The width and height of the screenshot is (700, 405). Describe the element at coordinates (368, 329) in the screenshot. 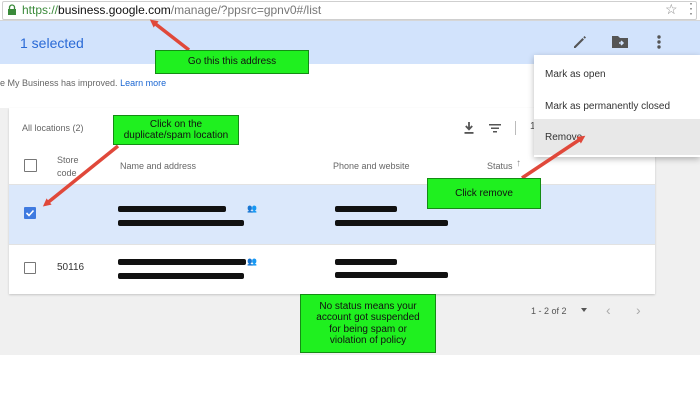

I see `callout-no-status-line3: for being spam or` at that location.